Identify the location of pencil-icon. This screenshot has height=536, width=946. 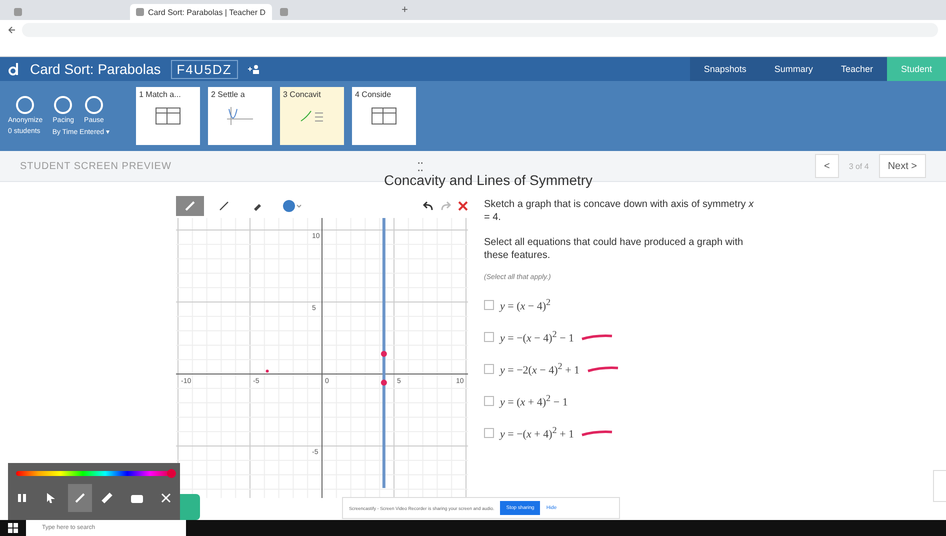
(190, 206).